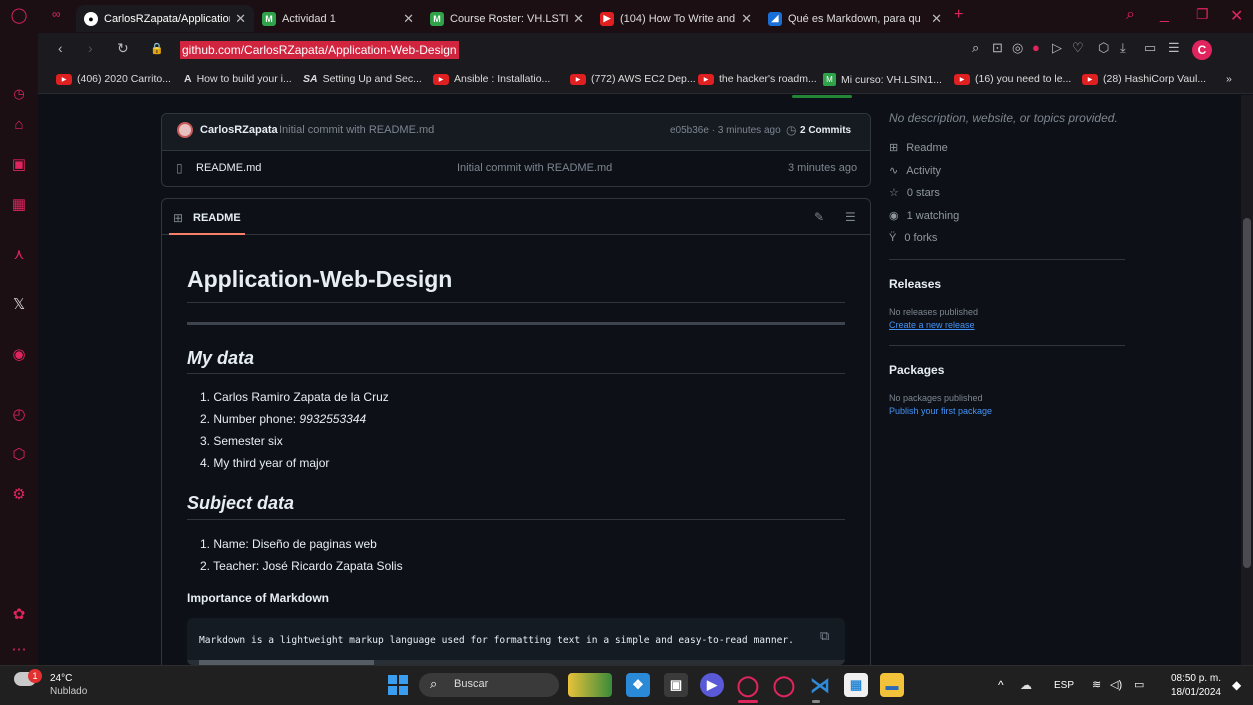  What do you see at coordinates (638, 685) in the screenshot?
I see `copilot-icon: ❖` at bounding box center [638, 685].